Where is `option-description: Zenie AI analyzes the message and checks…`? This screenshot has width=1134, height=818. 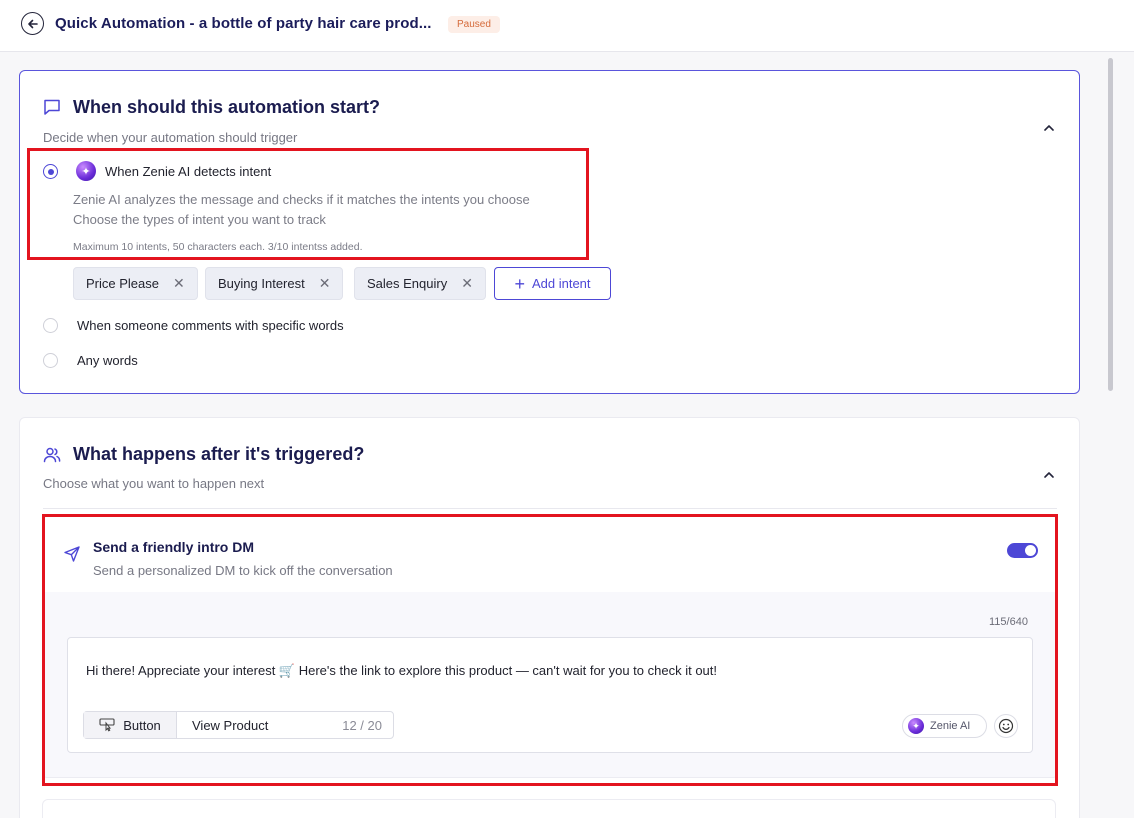 option-description: Zenie AI analyzes the message and checks… is located at coordinates (301, 199).